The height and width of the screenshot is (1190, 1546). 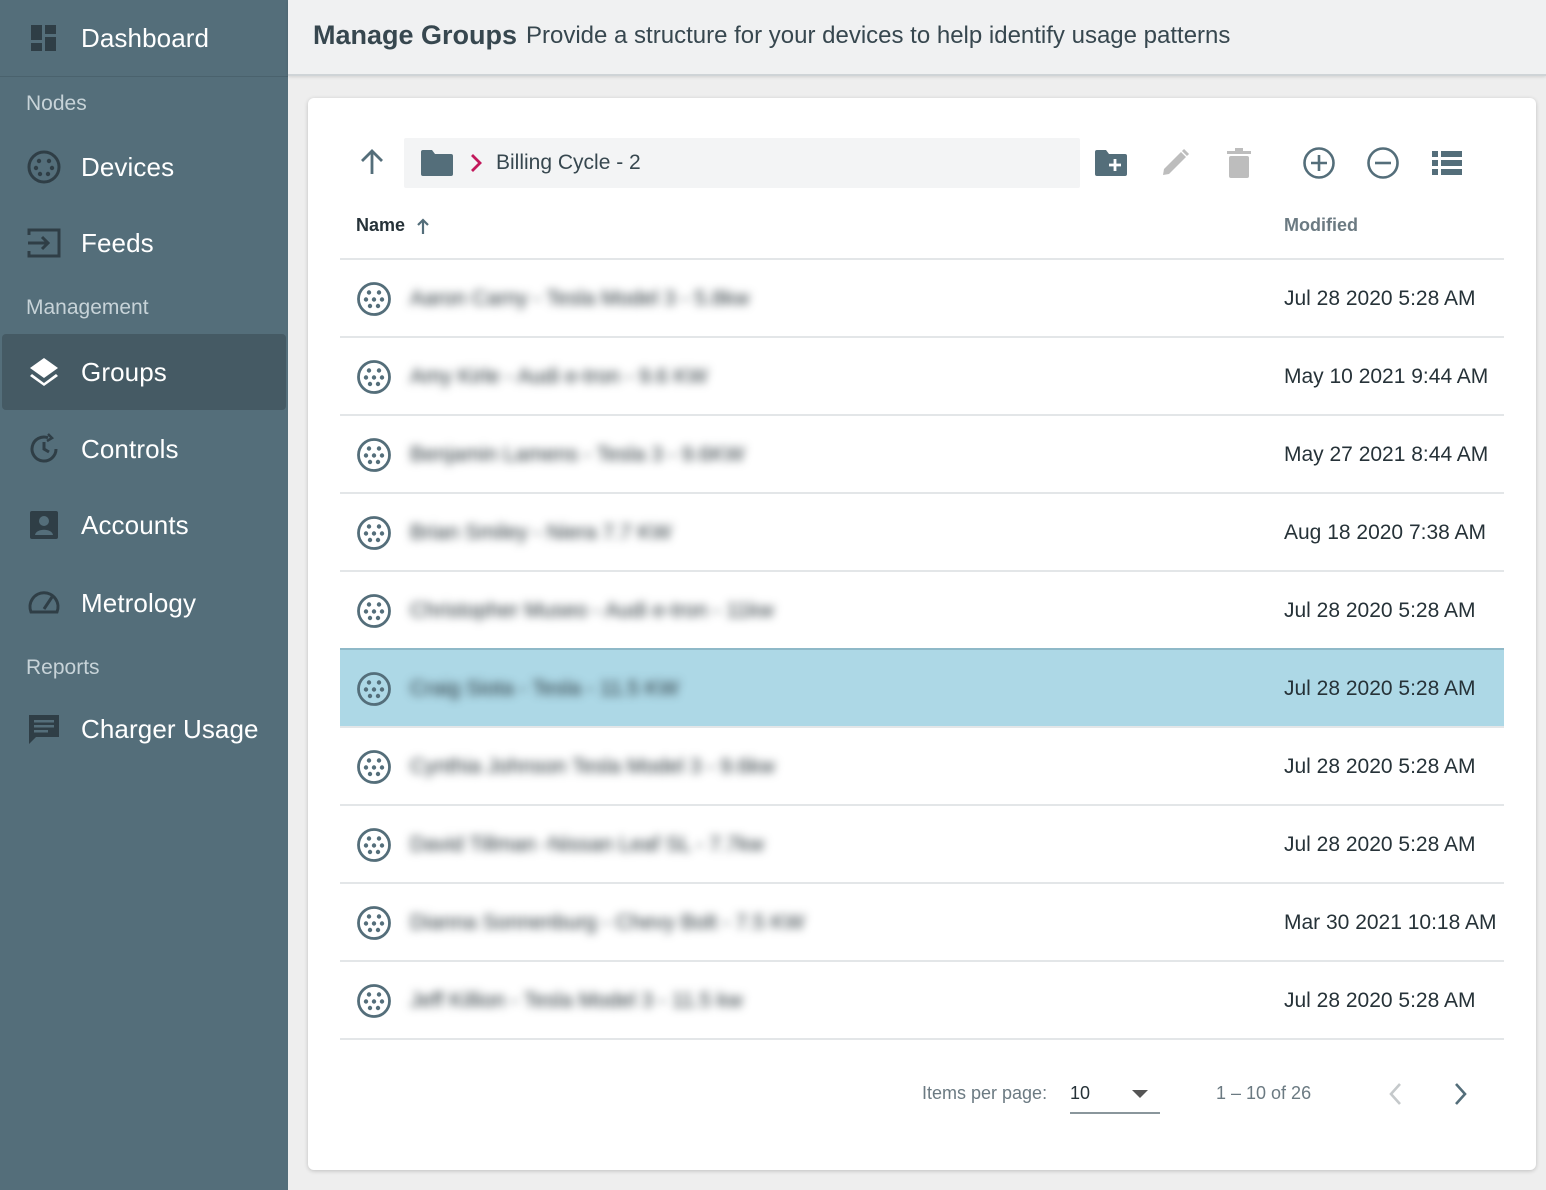 What do you see at coordinates (1140, 1094) in the screenshot?
I see `dropdown-arrow-icon` at bounding box center [1140, 1094].